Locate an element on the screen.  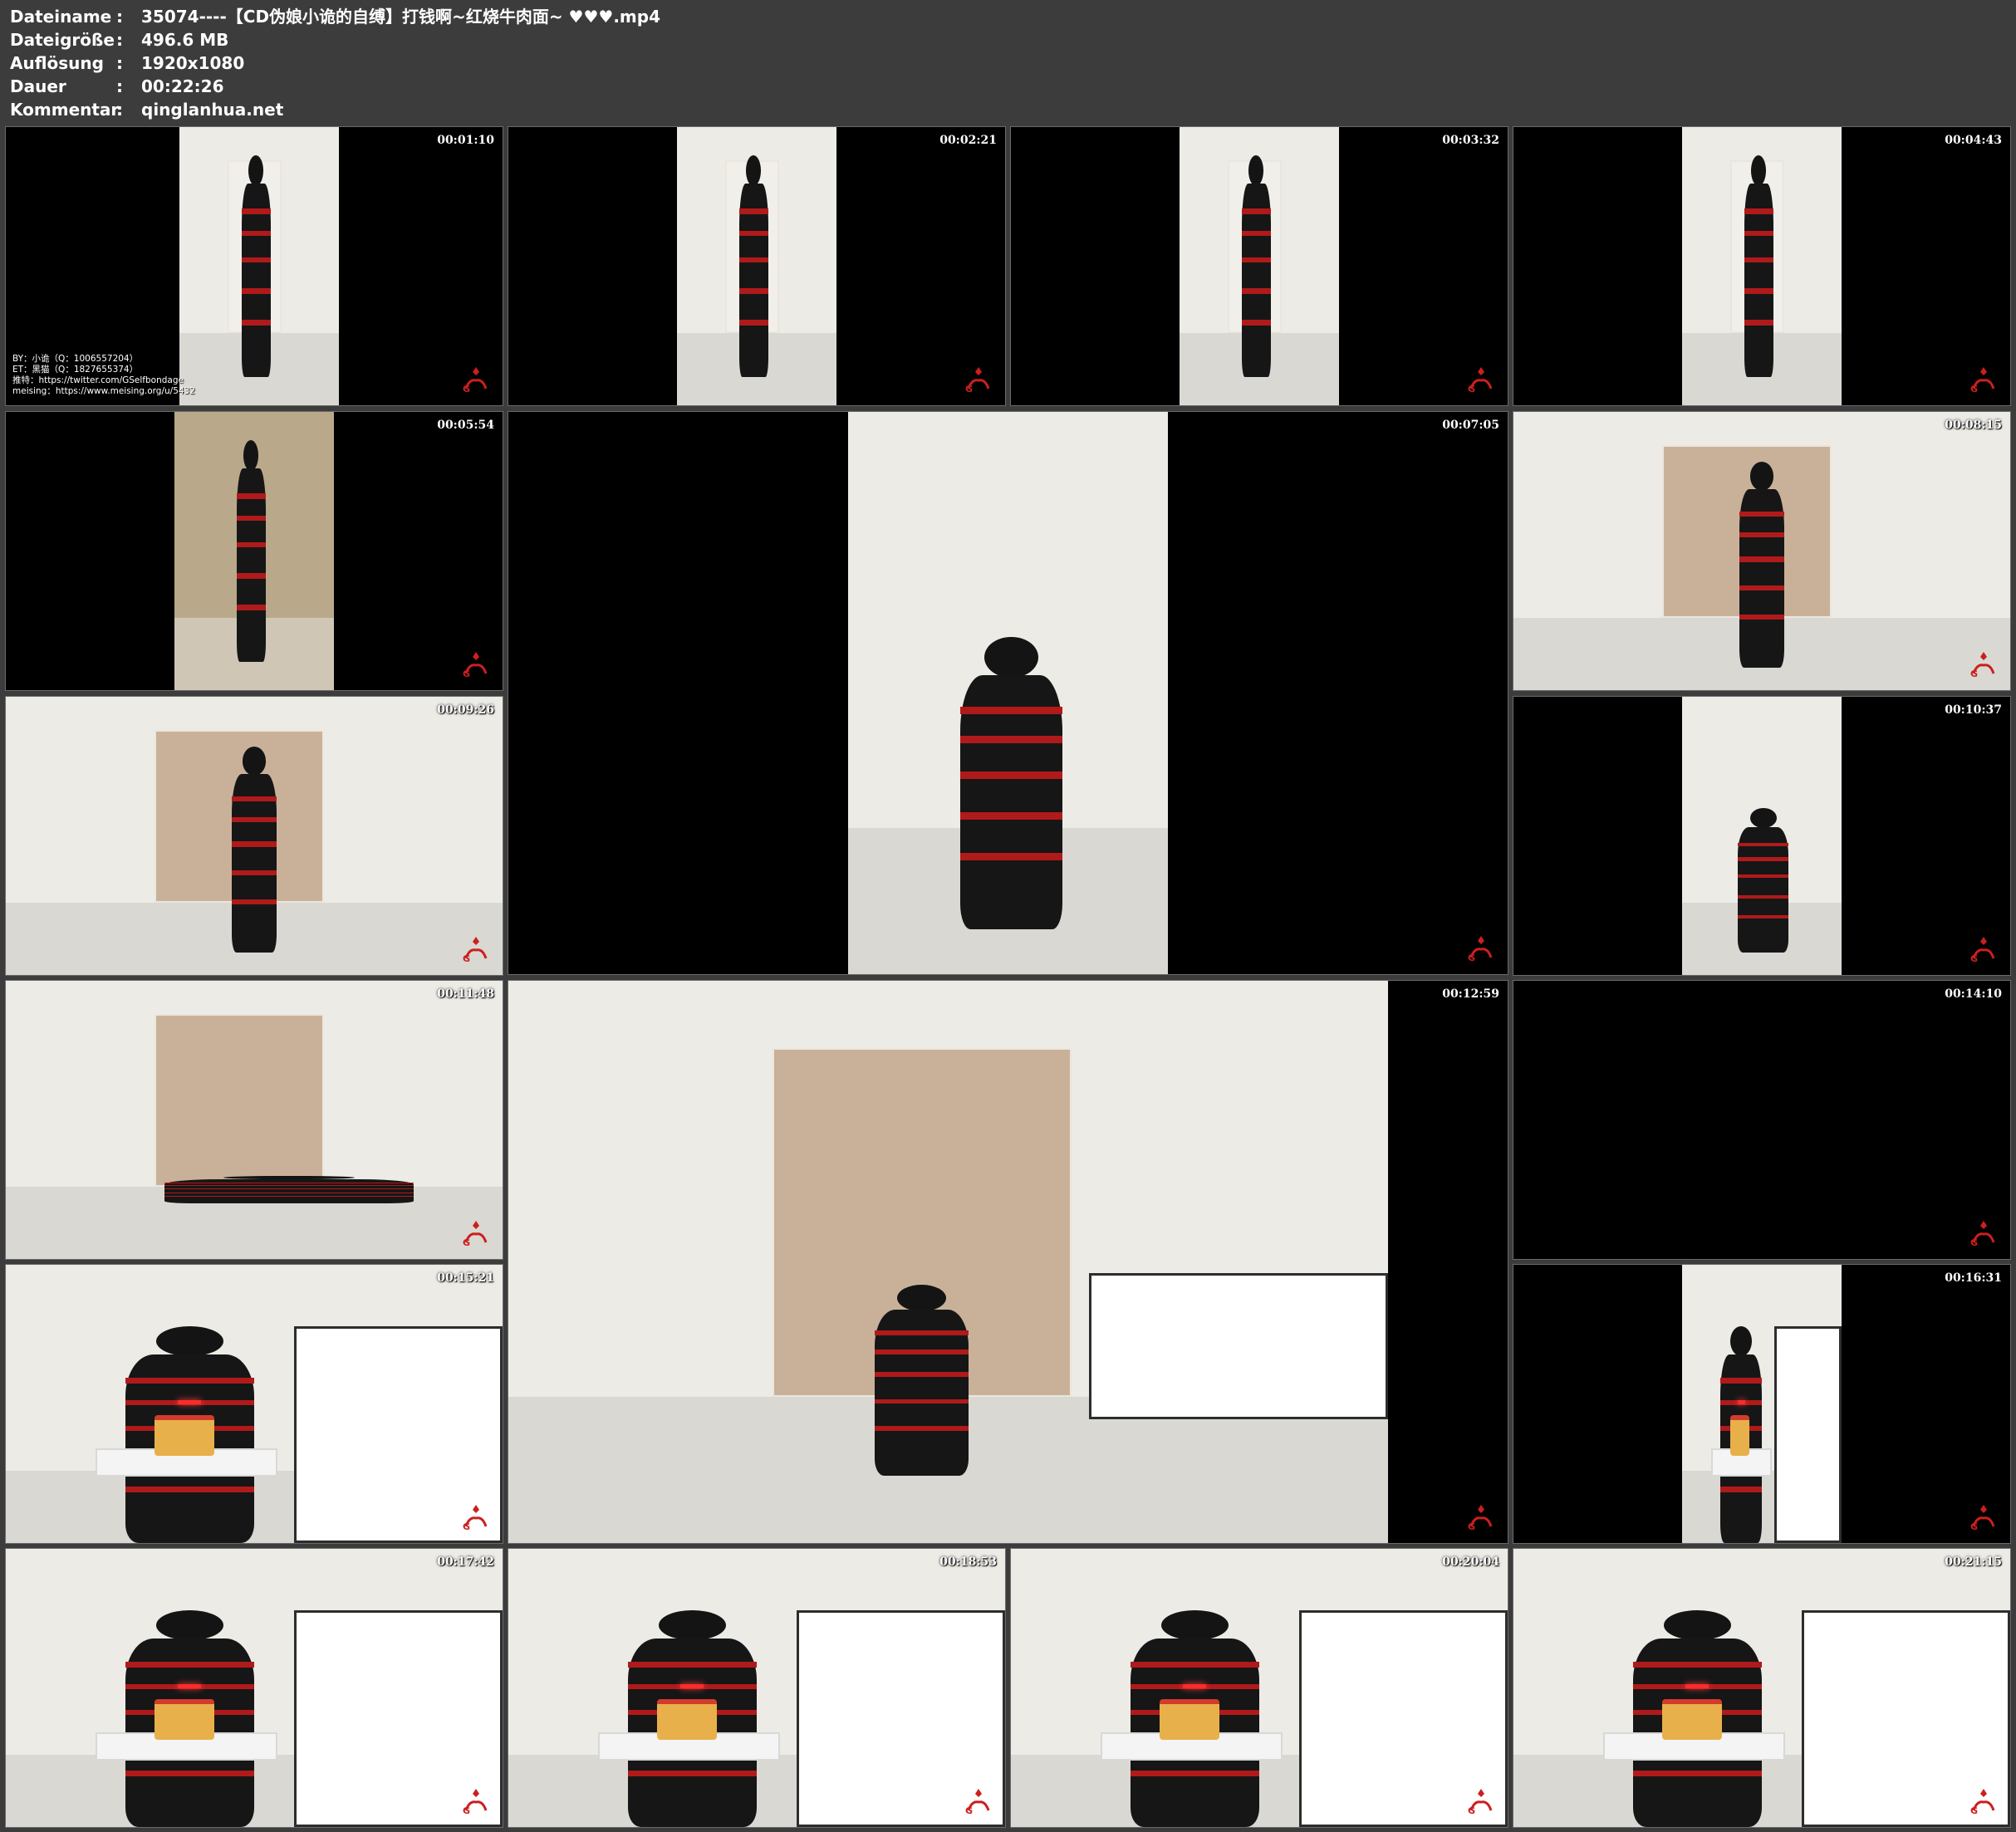
video-thumbnail: 00:10:37 G is located at coordinates (1762, 836).